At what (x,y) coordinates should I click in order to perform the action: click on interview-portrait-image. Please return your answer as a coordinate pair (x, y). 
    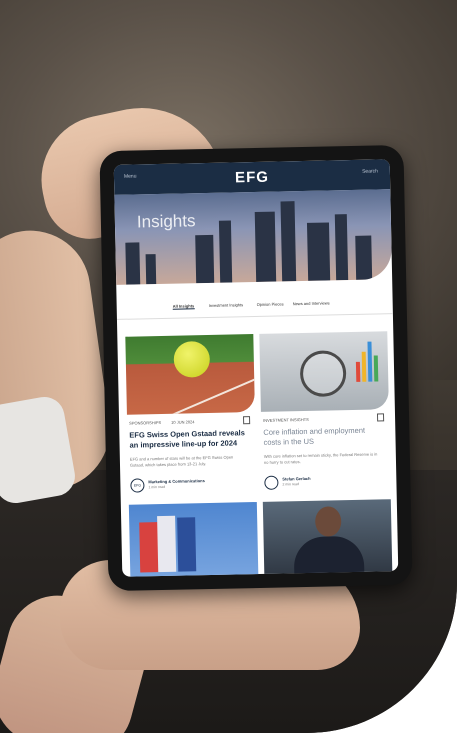
    Looking at the image, I should click on (327, 538).